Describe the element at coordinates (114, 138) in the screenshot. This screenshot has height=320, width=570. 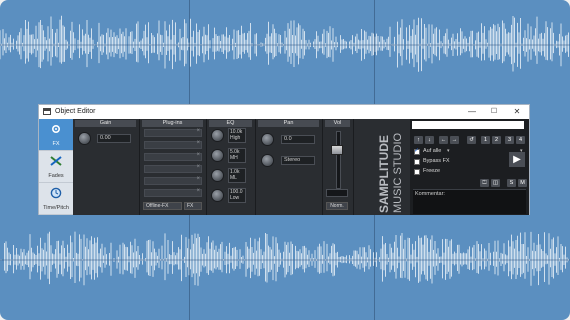
I see `gain-value-field: 0.00` at that location.